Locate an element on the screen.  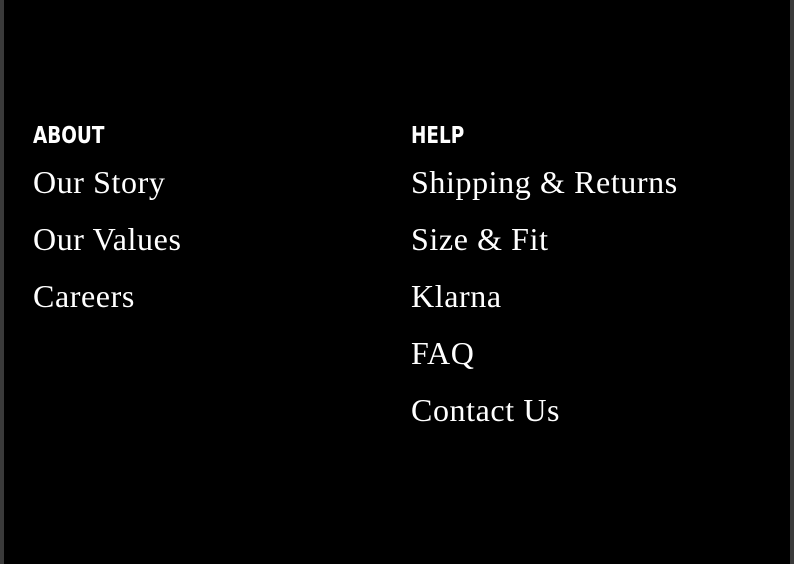
footer-column-about: ABOUT Our Story Our Values Careers is located at coordinates (107, 236).